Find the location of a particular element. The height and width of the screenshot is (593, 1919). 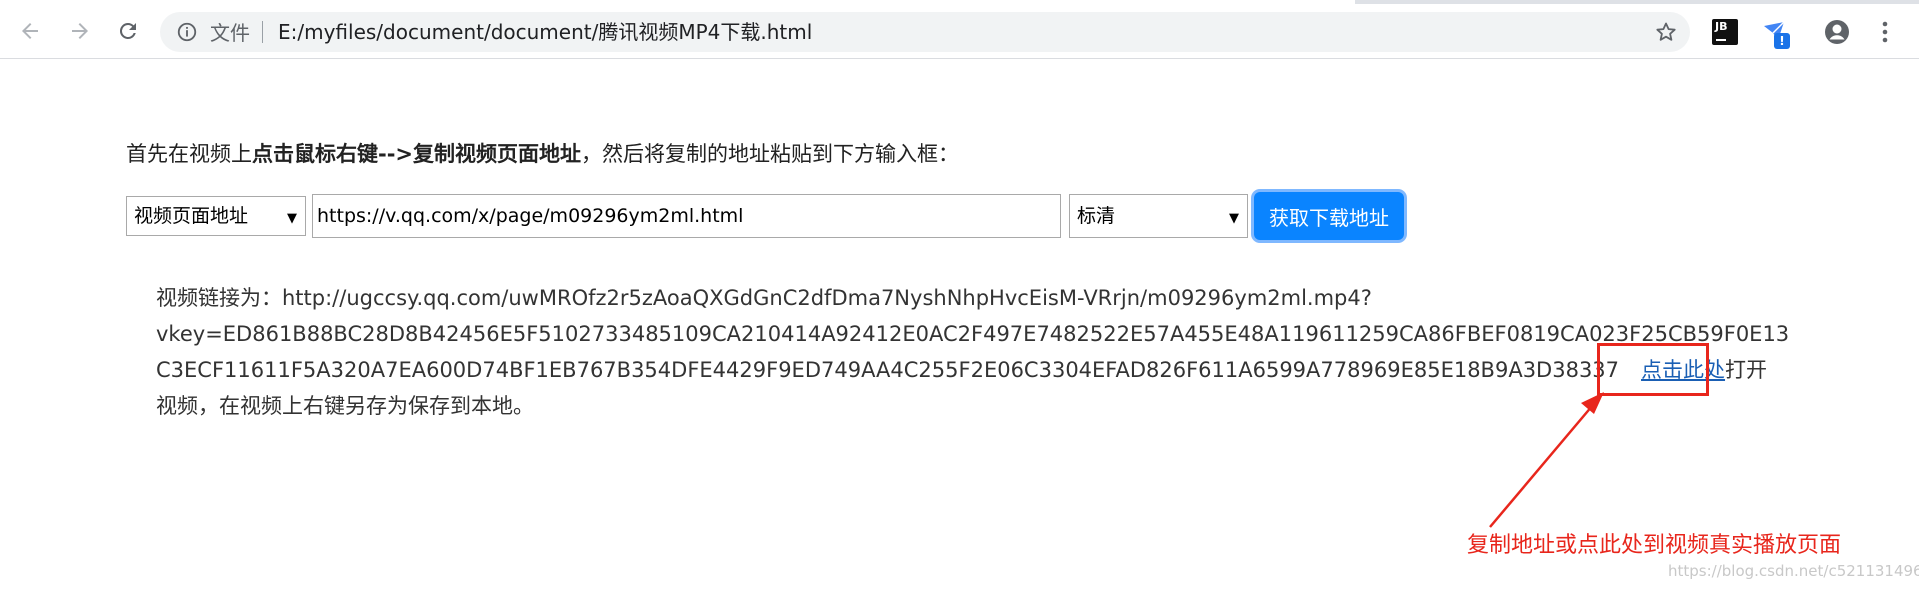

annotation-arrow is located at coordinates (1546, 460).